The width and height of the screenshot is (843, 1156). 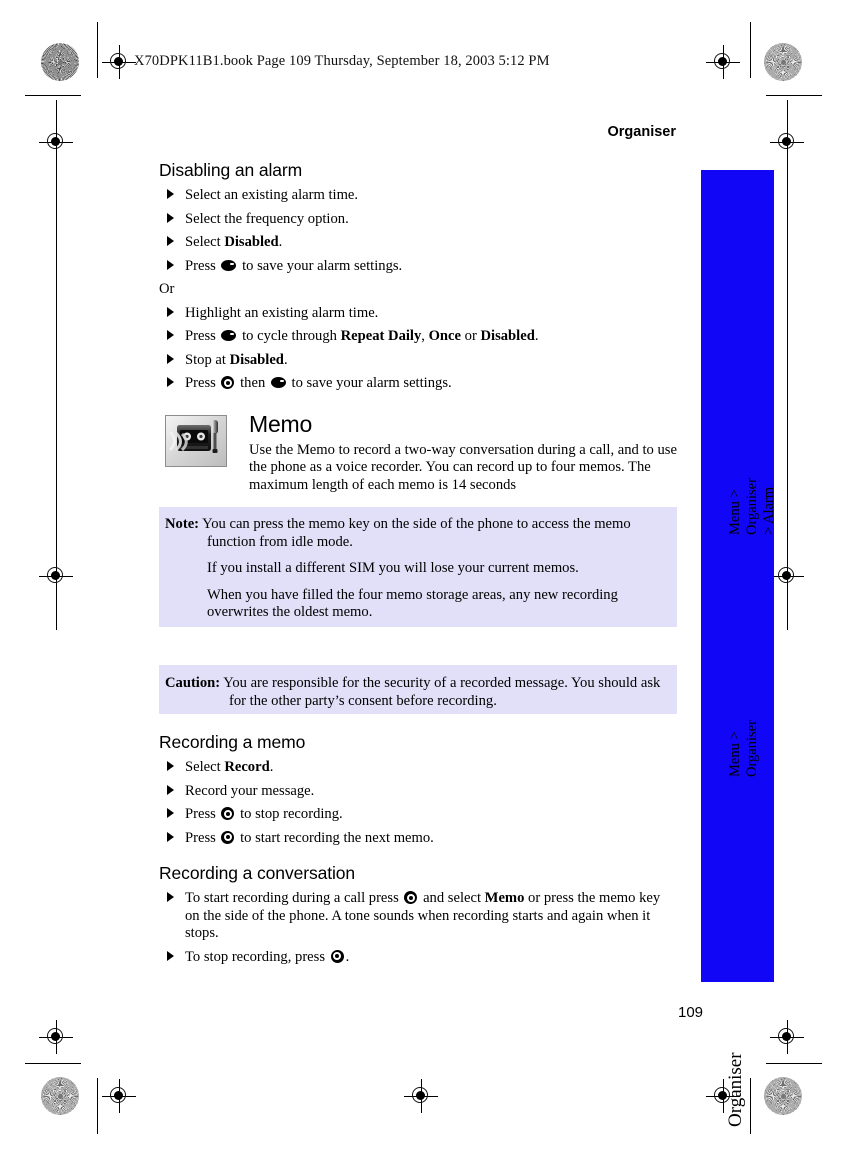 What do you see at coordinates (691, 1012) in the screenshot?
I see `page-number: 109` at bounding box center [691, 1012].